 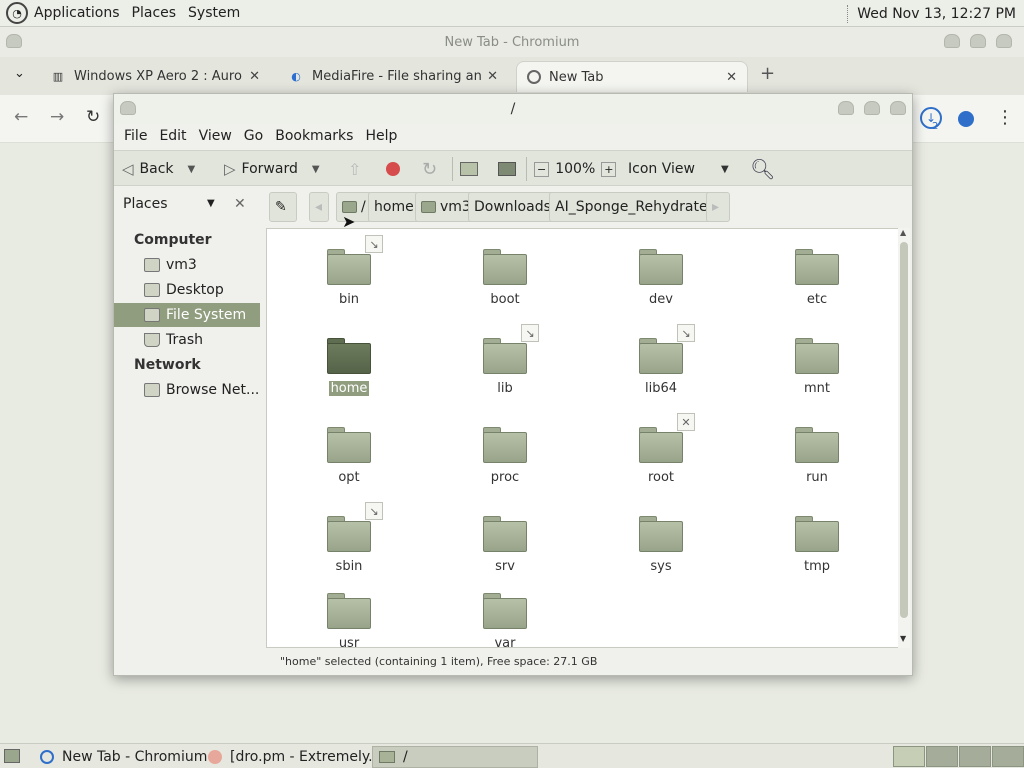 What do you see at coordinates (903, 638) in the screenshot?
I see `scroll-down-icon: ▼` at bounding box center [903, 638].